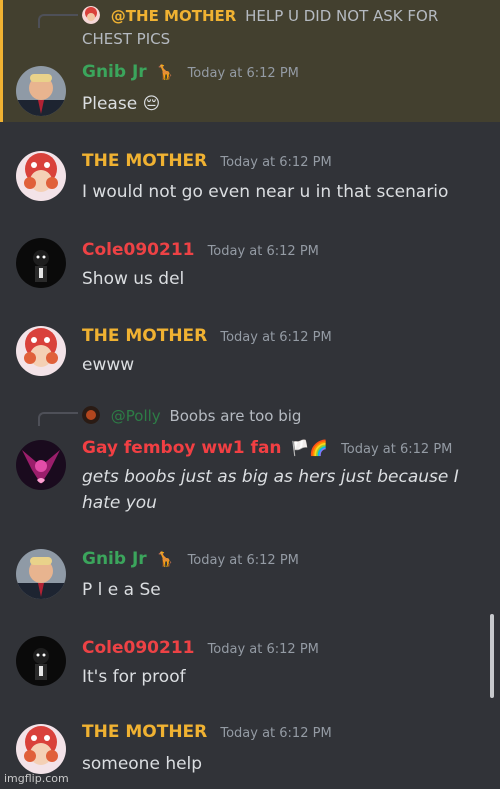 The width and height of the screenshot is (500, 789). What do you see at coordinates (492, 656) in the screenshot?
I see `scrollbar` at bounding box center [492, 656].